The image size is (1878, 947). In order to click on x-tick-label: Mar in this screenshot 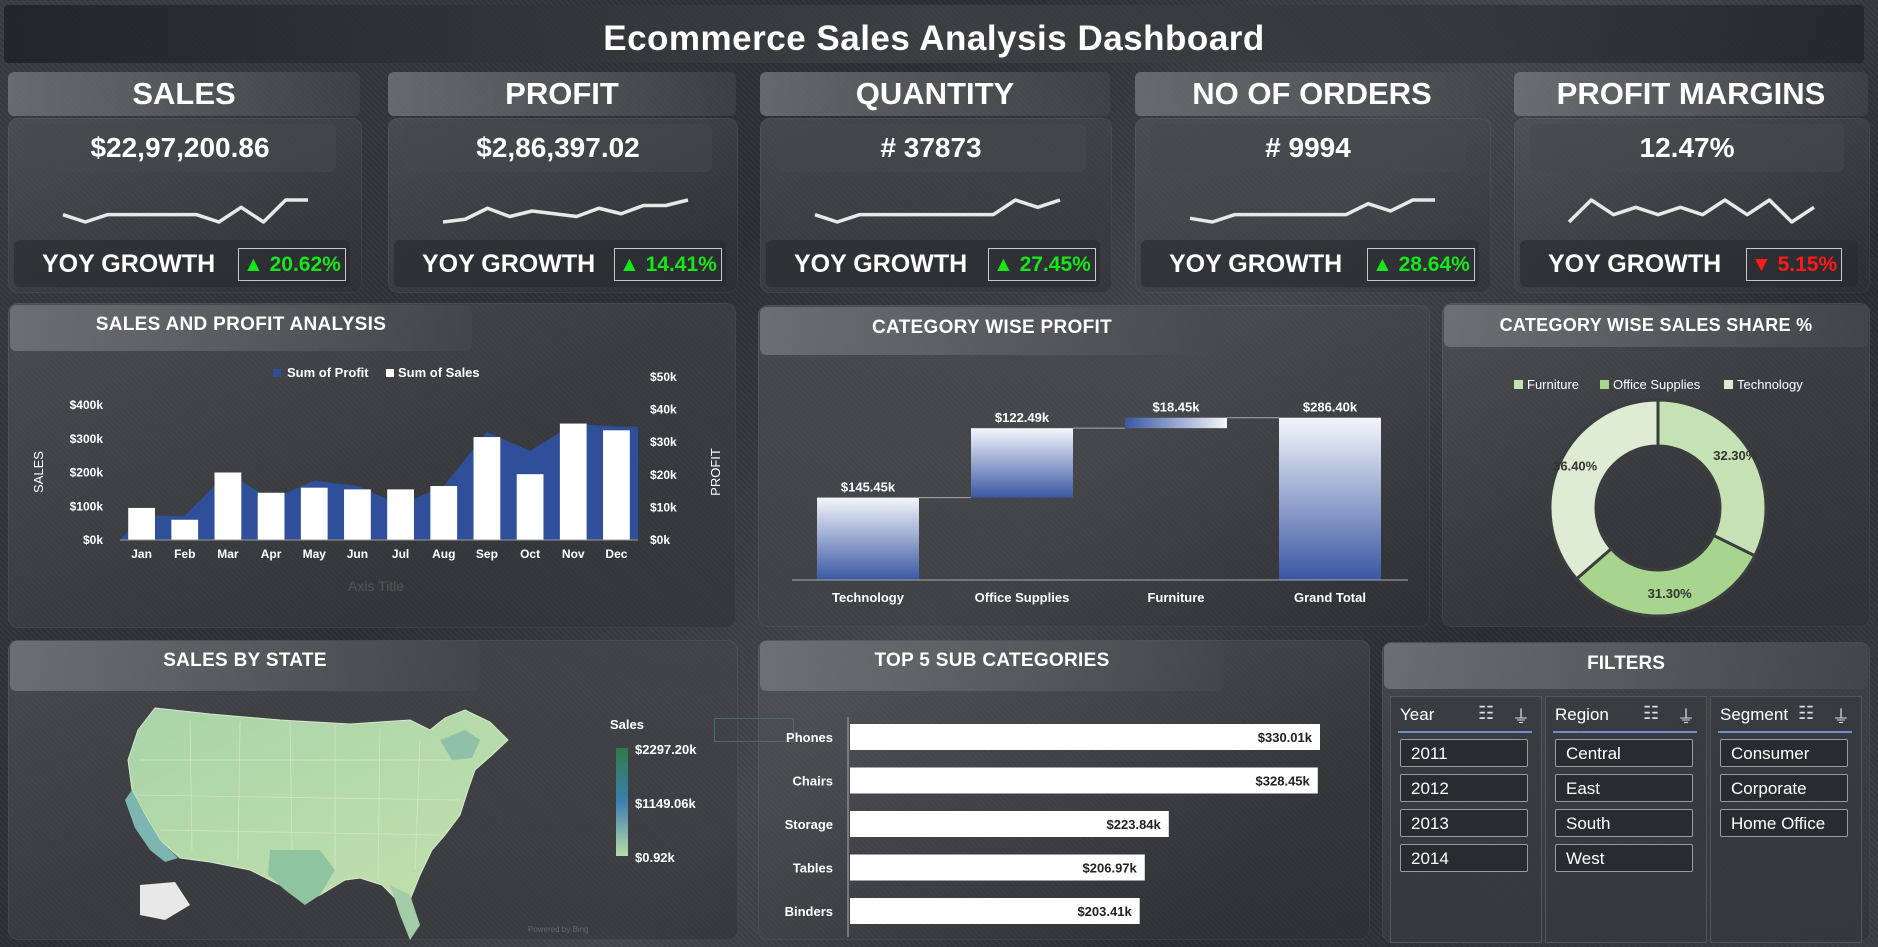, I will do `click(228, 554)`.